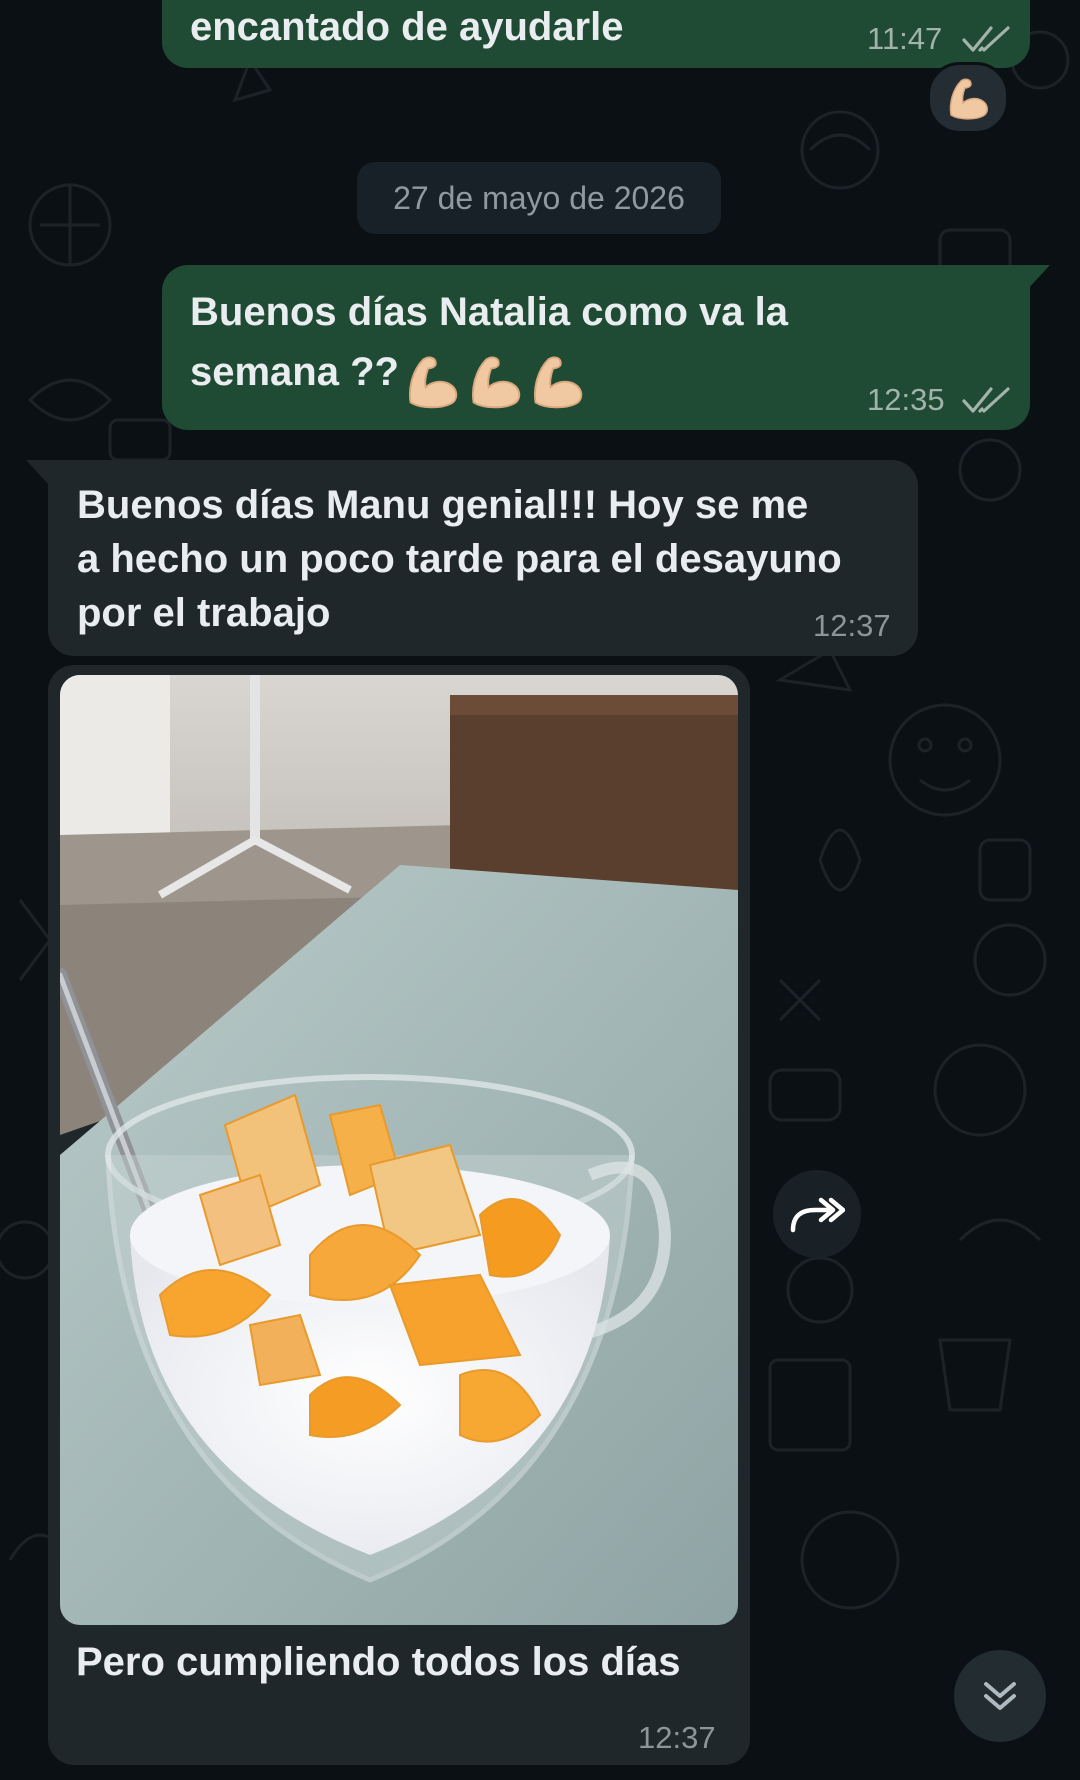 Image resolution: width=1080 pixels, height=1780 pixels. What do you see at coordinates (294, 372) in the screenshot?
I see `message-line-2: semana ??` at bounding box center [294, 372].